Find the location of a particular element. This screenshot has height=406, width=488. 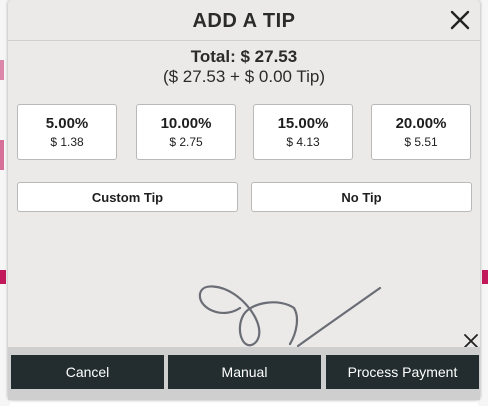

signature-stroke is located at coordinates (290, 316).